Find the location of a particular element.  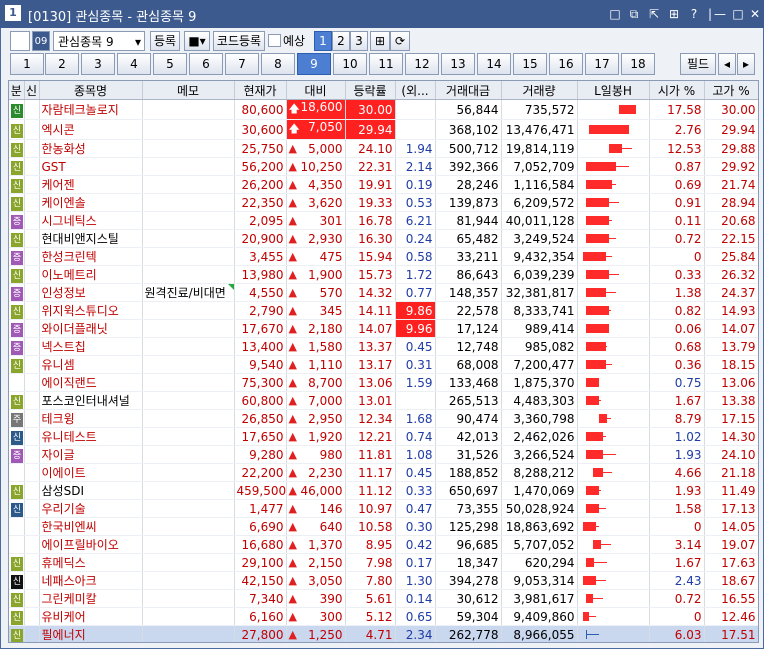

tab-14: 14 is located at coordinates (494, 64).